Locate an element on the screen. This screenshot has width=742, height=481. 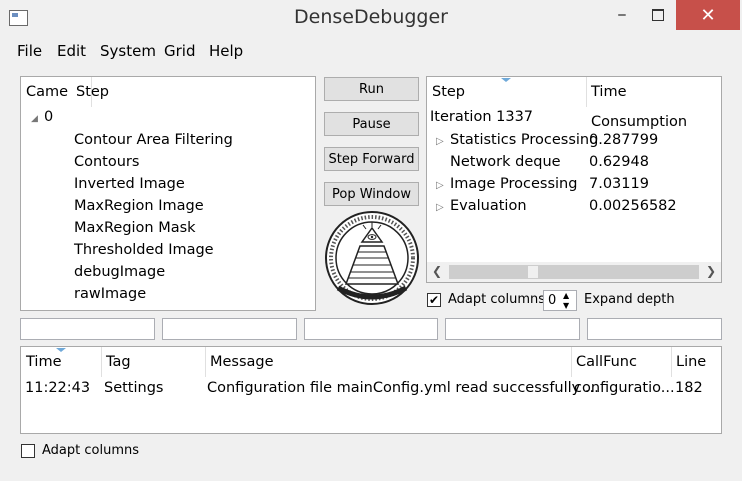
menu-file: File is located at coordinates (29, 51).